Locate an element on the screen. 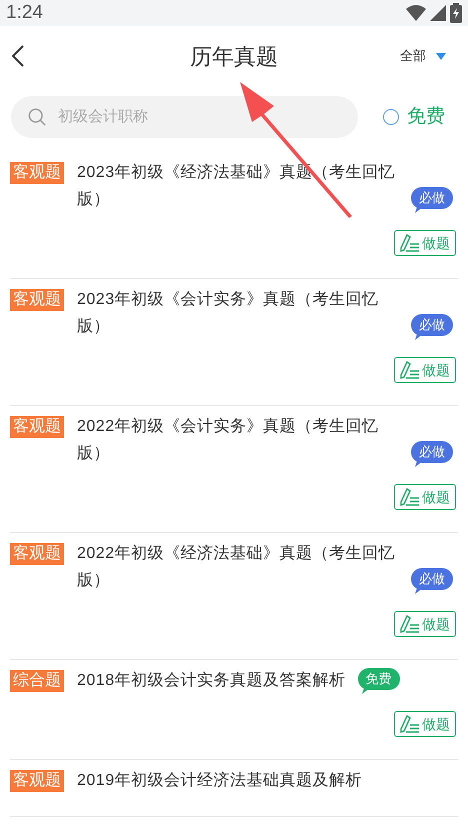 The height and width of the screenshot is (839, 468). page-title: 历年真题 is located at coordinates (234, 56).